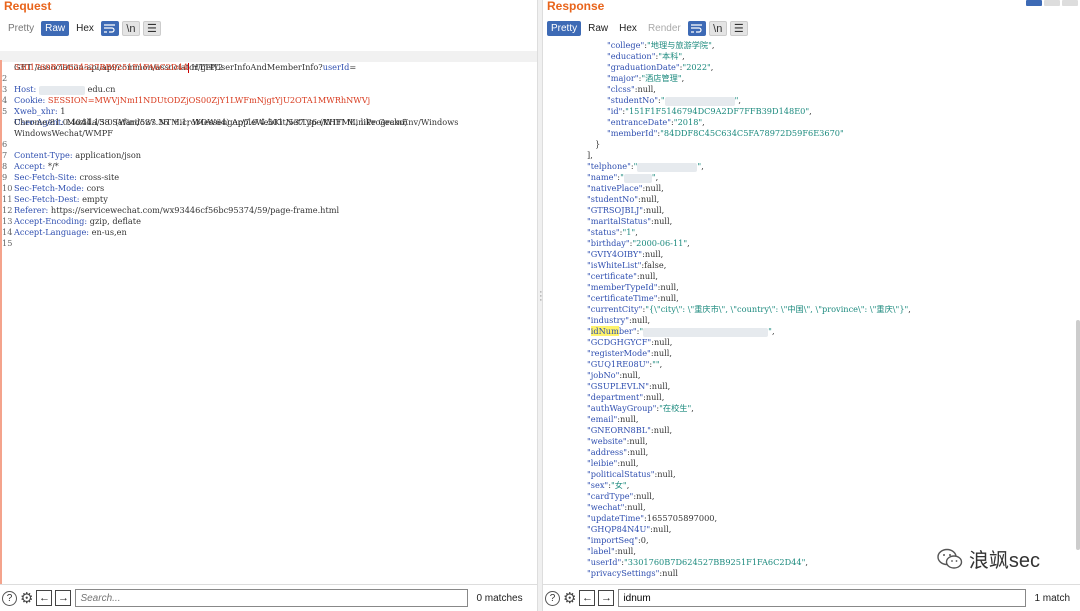 The width and height of the screenshot is (1080, 611). I want to click on request-line: 6 Content-Type: application/json, so click(72, 149).